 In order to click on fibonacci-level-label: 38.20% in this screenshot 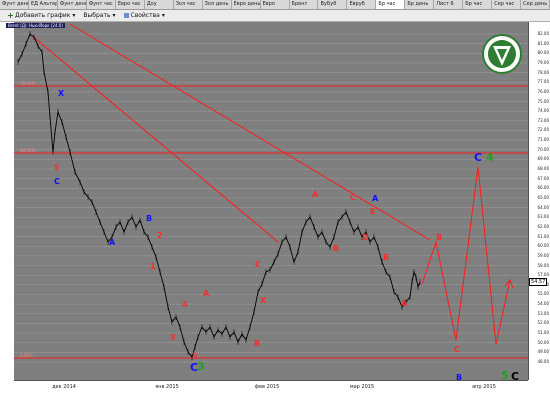, I will do `click(27, 150)`.